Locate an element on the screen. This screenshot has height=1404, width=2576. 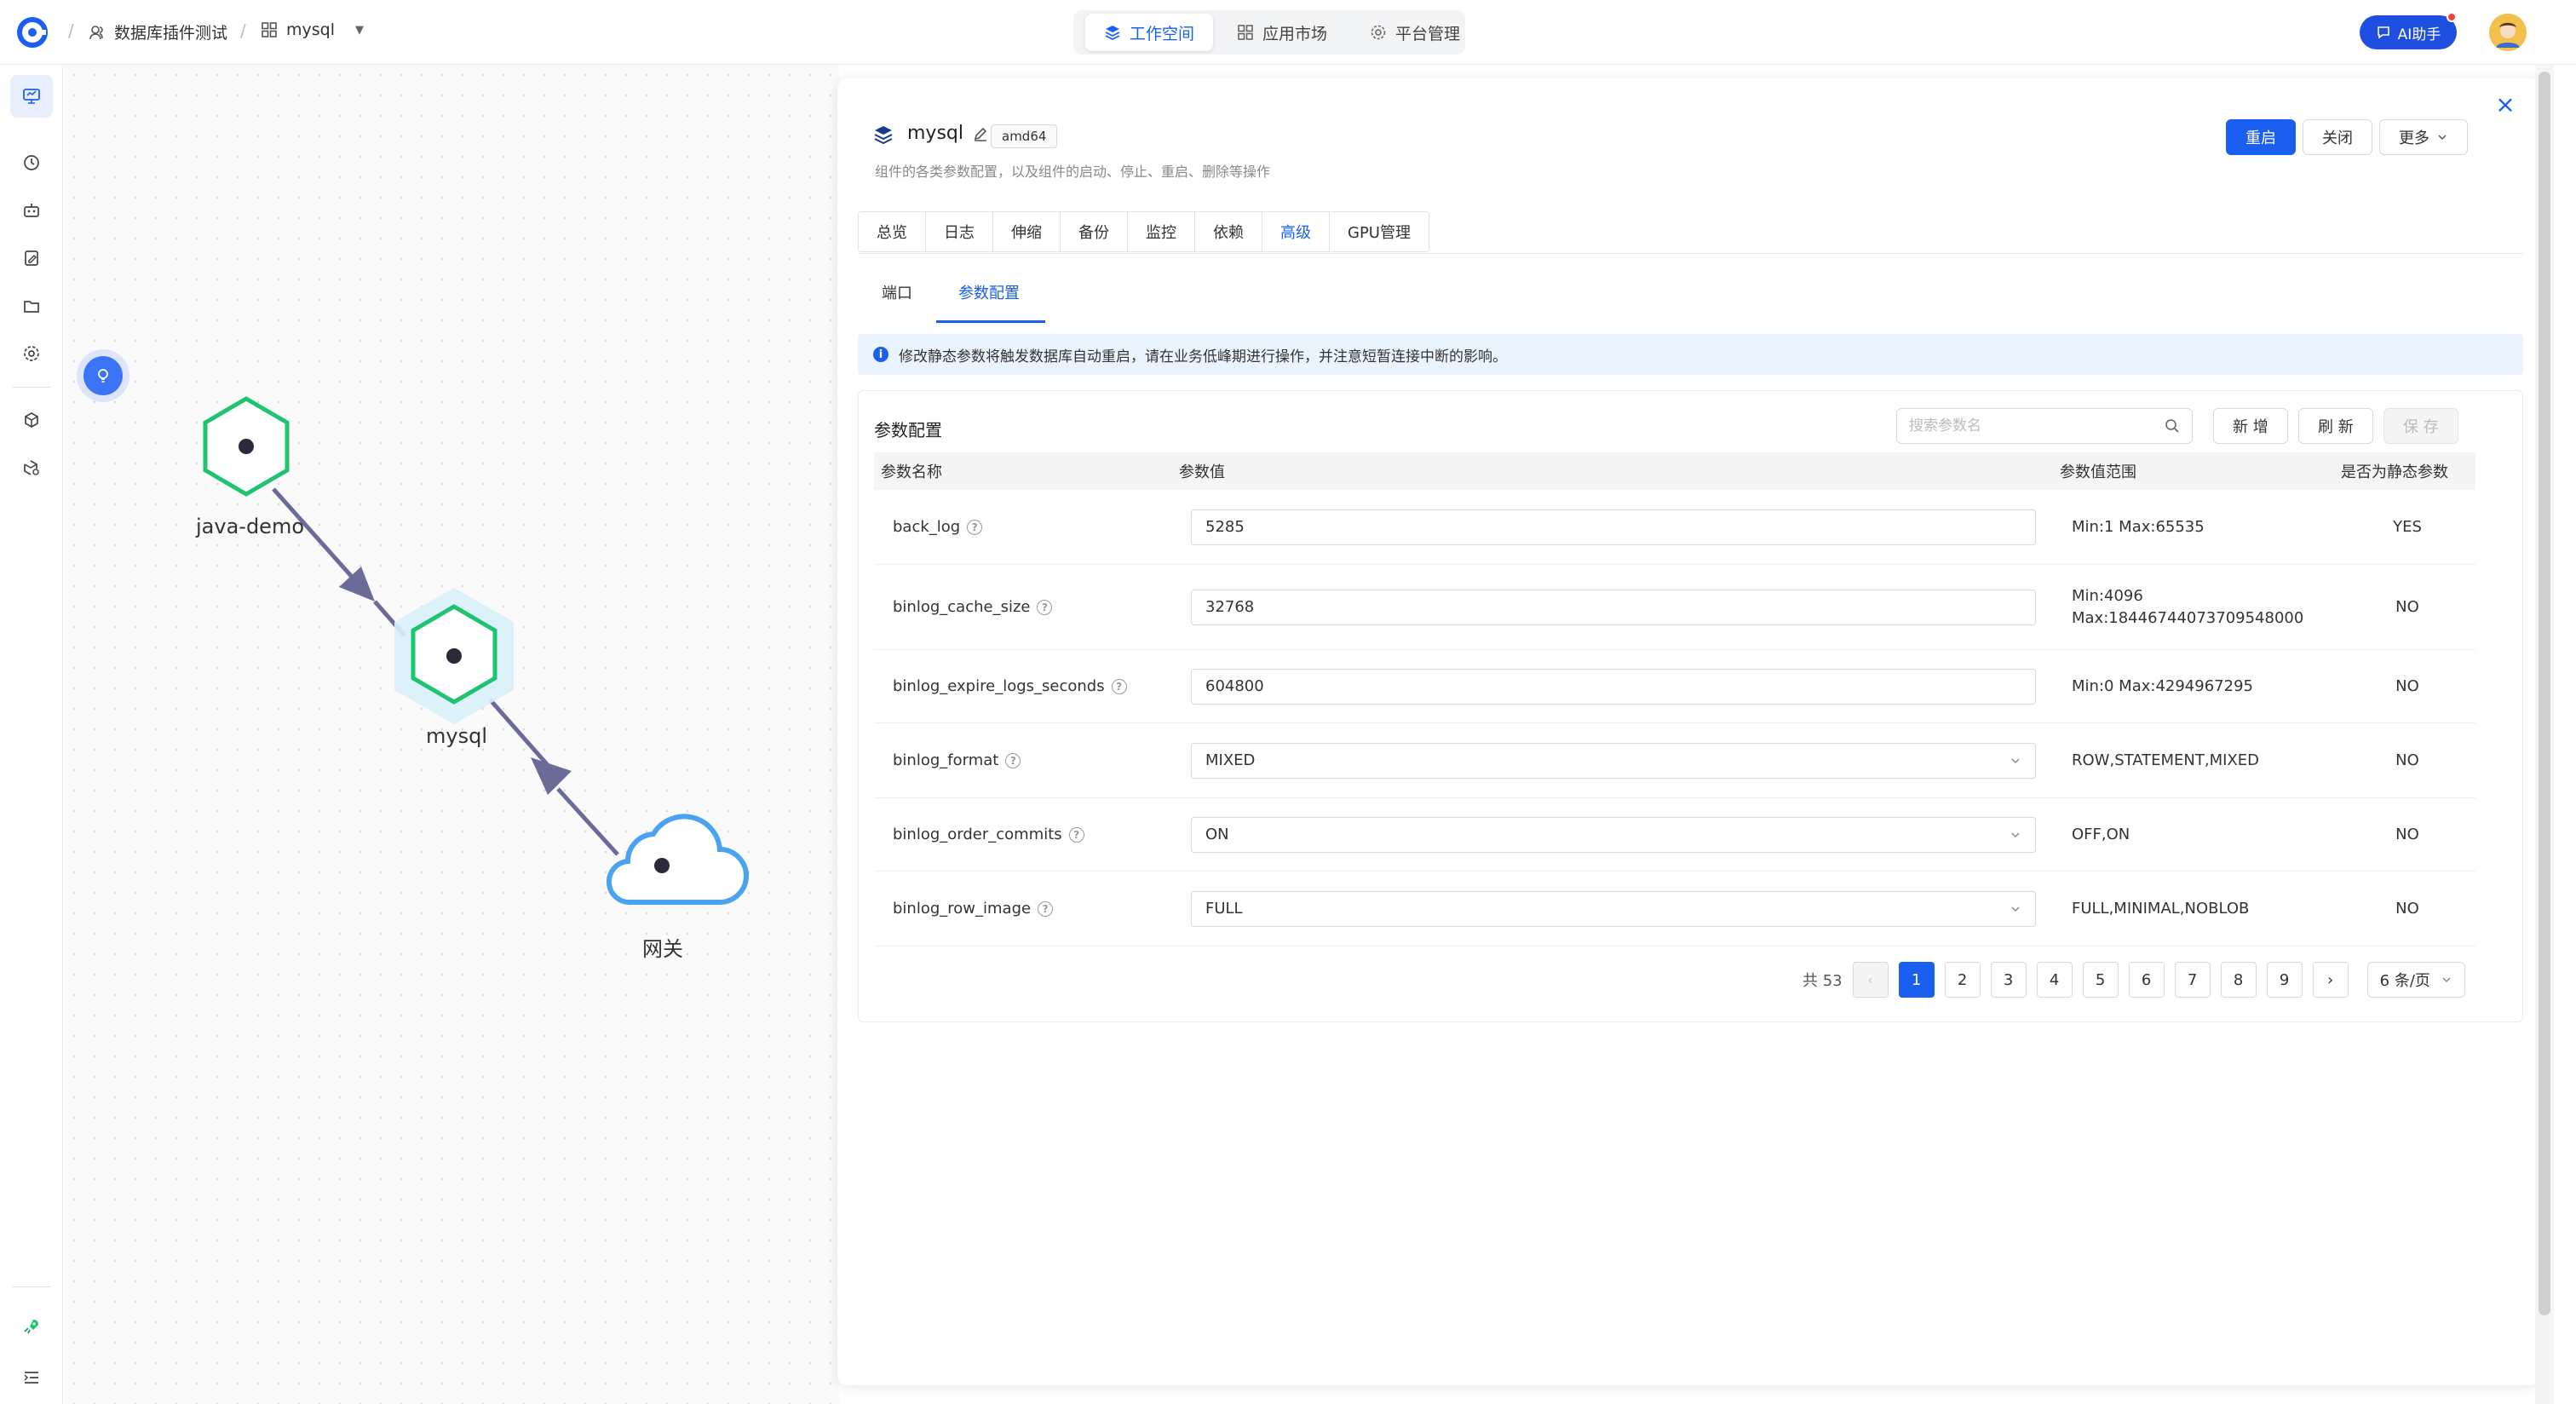
sidebar-item-rocket is located at coordinates (31, 1326).